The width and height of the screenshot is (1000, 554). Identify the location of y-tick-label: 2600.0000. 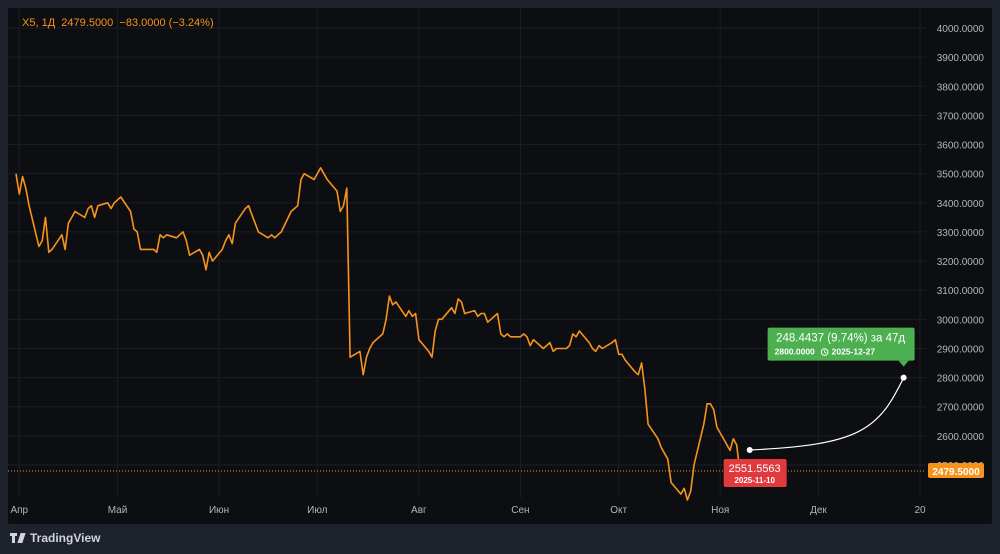
(961, 437).